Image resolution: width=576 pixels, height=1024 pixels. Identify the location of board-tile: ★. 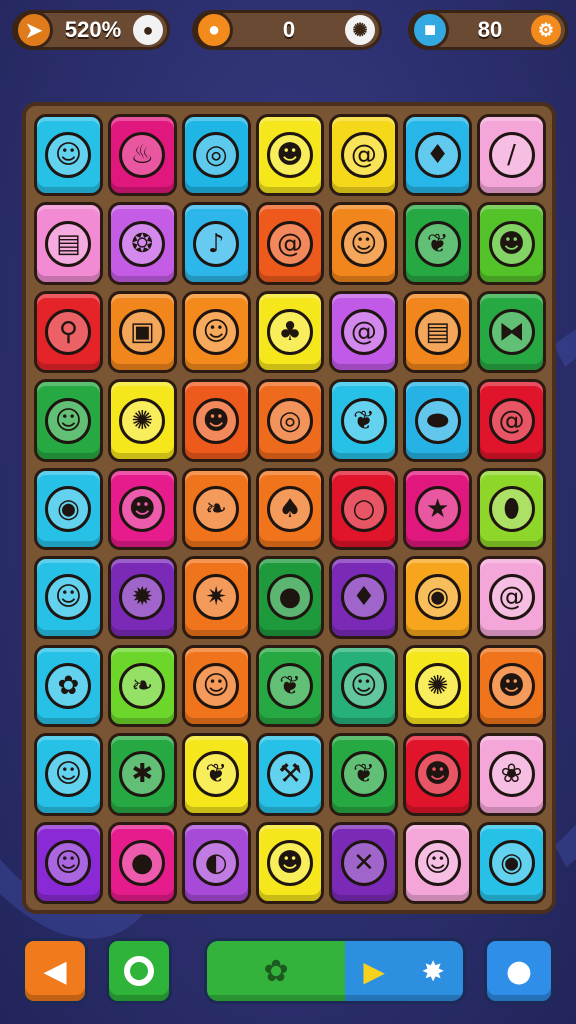
(438, 509).